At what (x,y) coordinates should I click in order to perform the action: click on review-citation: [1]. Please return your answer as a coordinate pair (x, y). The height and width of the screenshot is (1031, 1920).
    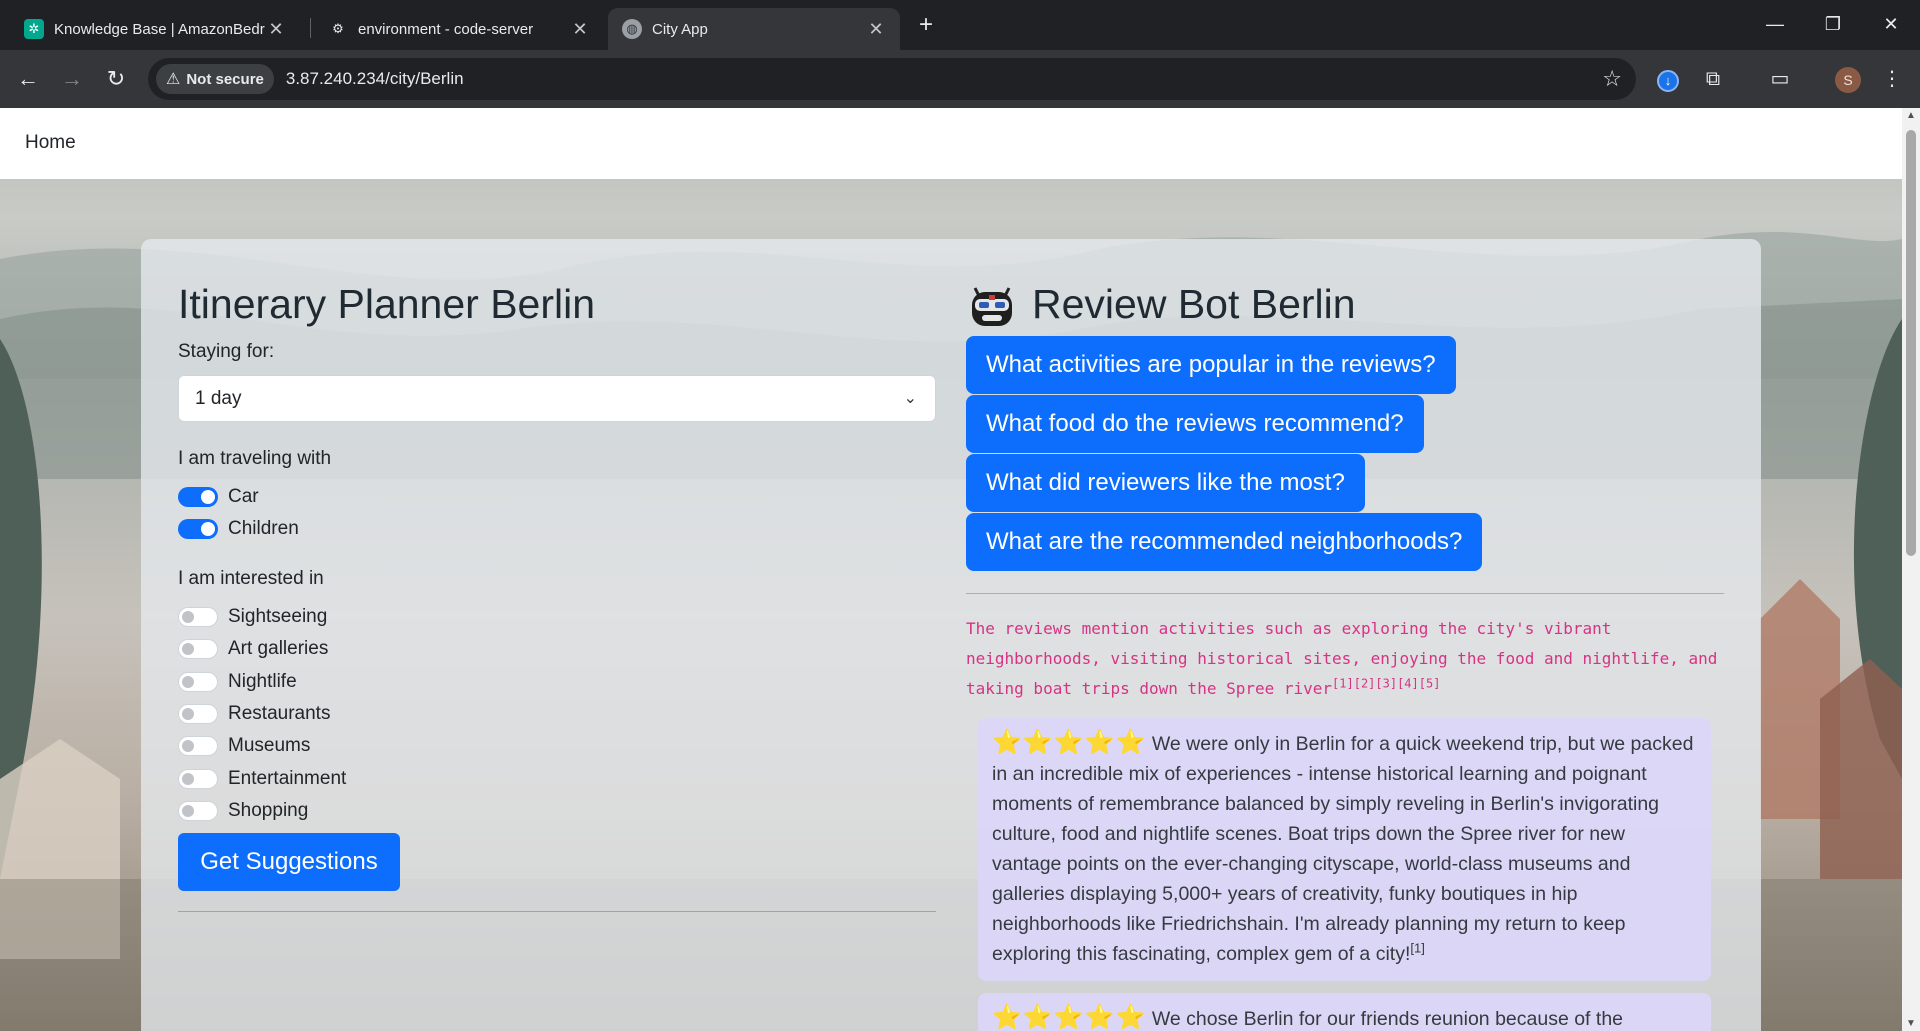
    Looking at the image, I should click on (1417, 948).